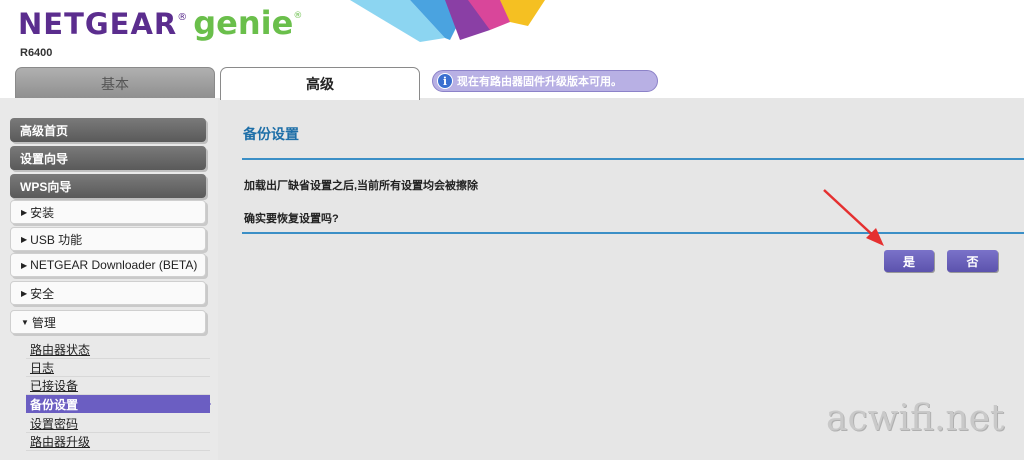 This screenshot has height=460, width=1024. I want to click on confirm-restore-text: 确实要恢复设置吗?, so click(291, 219).